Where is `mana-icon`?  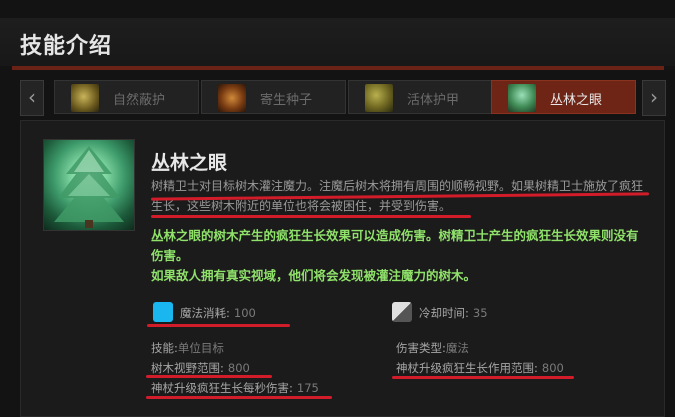 mana-icon is located at coordinates (163, 312).